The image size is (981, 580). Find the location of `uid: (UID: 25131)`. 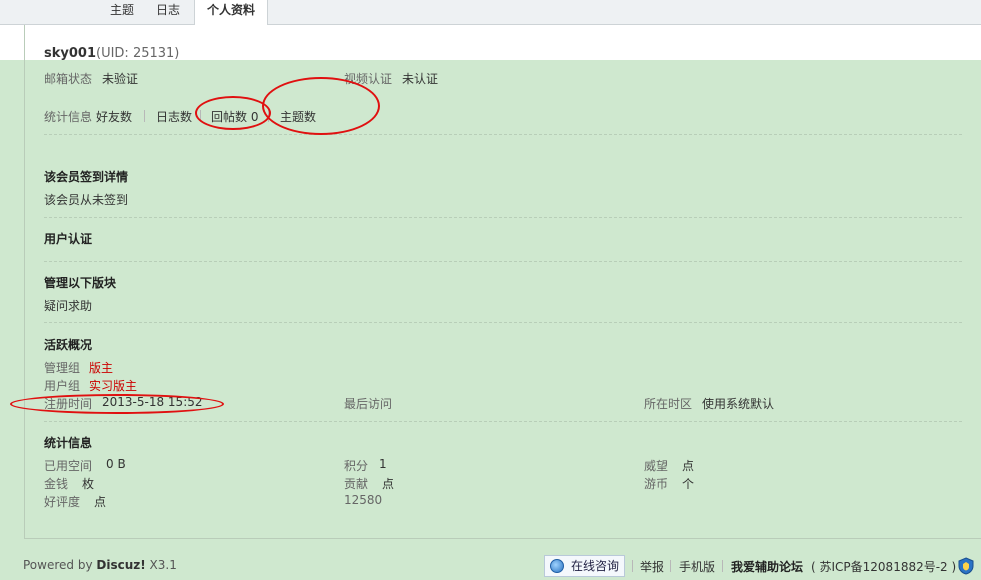

uid: (UID: 25131) is located at coordinates (138, 53).